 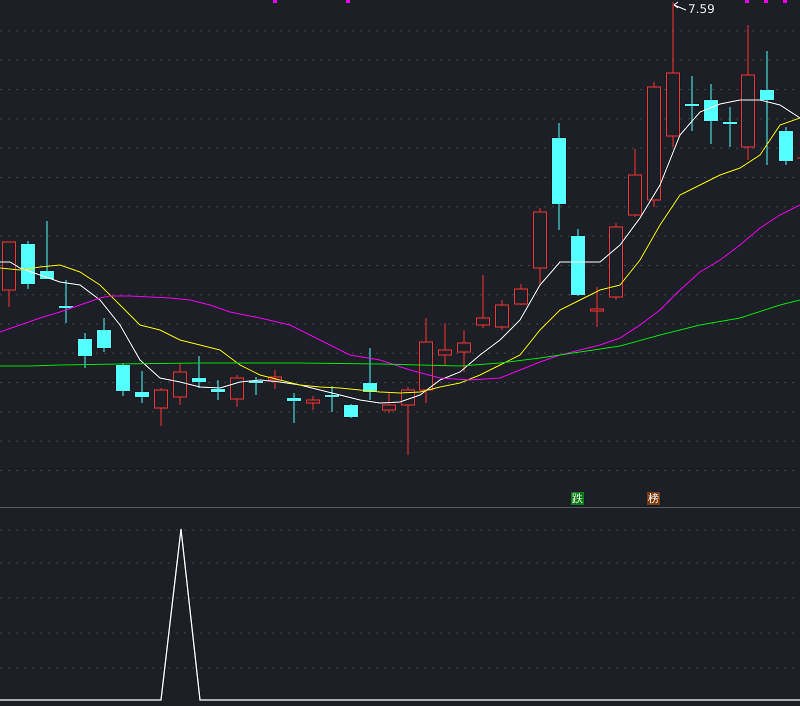 What do you see at coordinates (680, 6) in the screenshot?
I see `leader-line` at bounding box center [680, 6].